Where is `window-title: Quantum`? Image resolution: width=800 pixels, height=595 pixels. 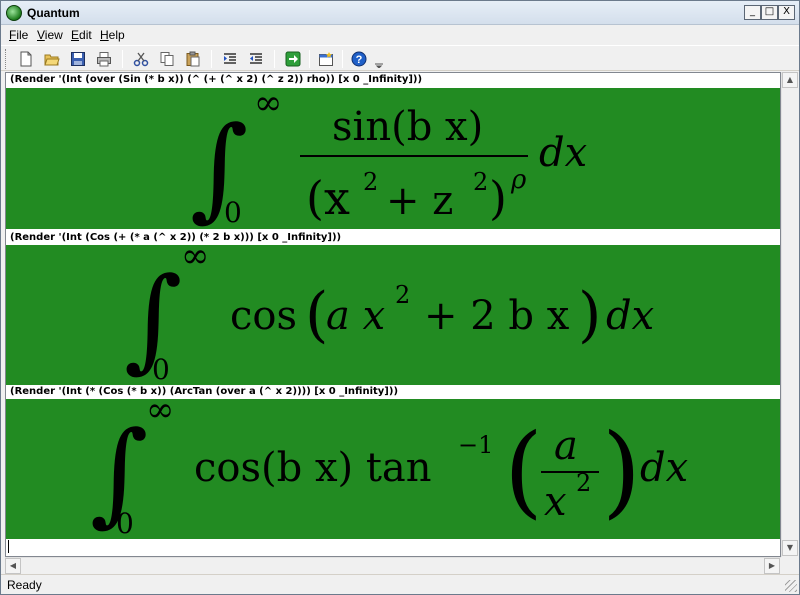
window-title: Quantum is located at coordinates (53, 13).